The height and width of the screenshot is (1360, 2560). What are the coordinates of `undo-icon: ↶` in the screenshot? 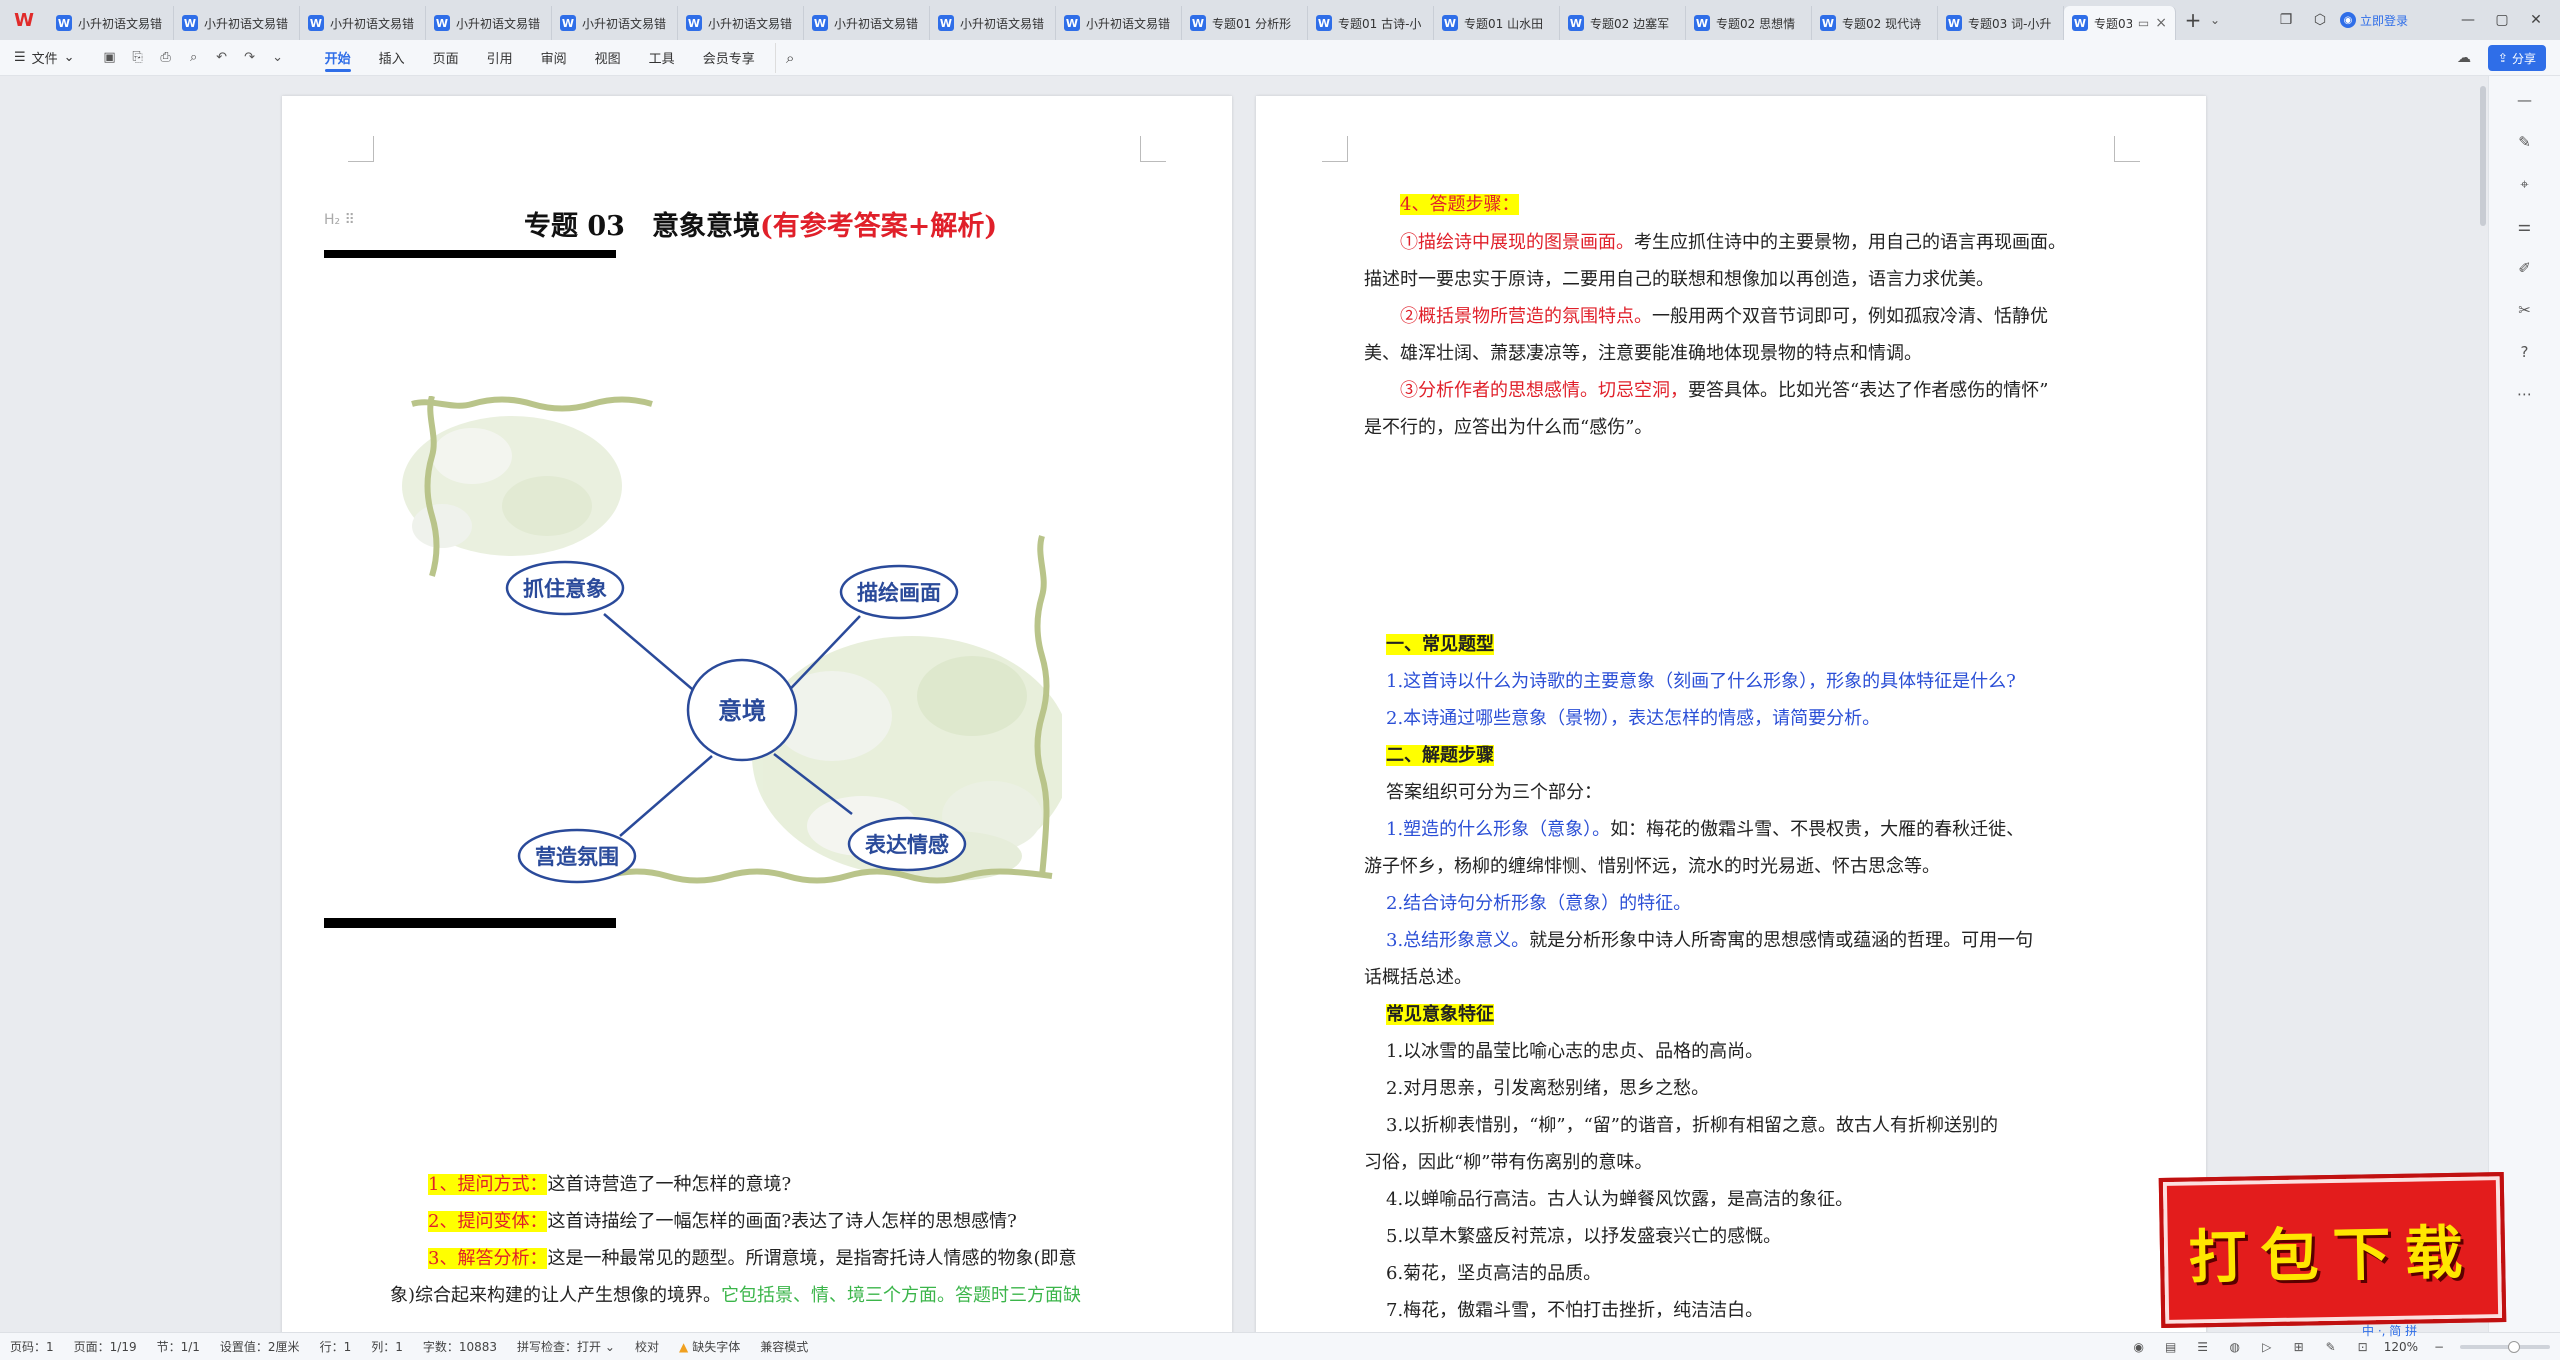 It's located at (222, 58).